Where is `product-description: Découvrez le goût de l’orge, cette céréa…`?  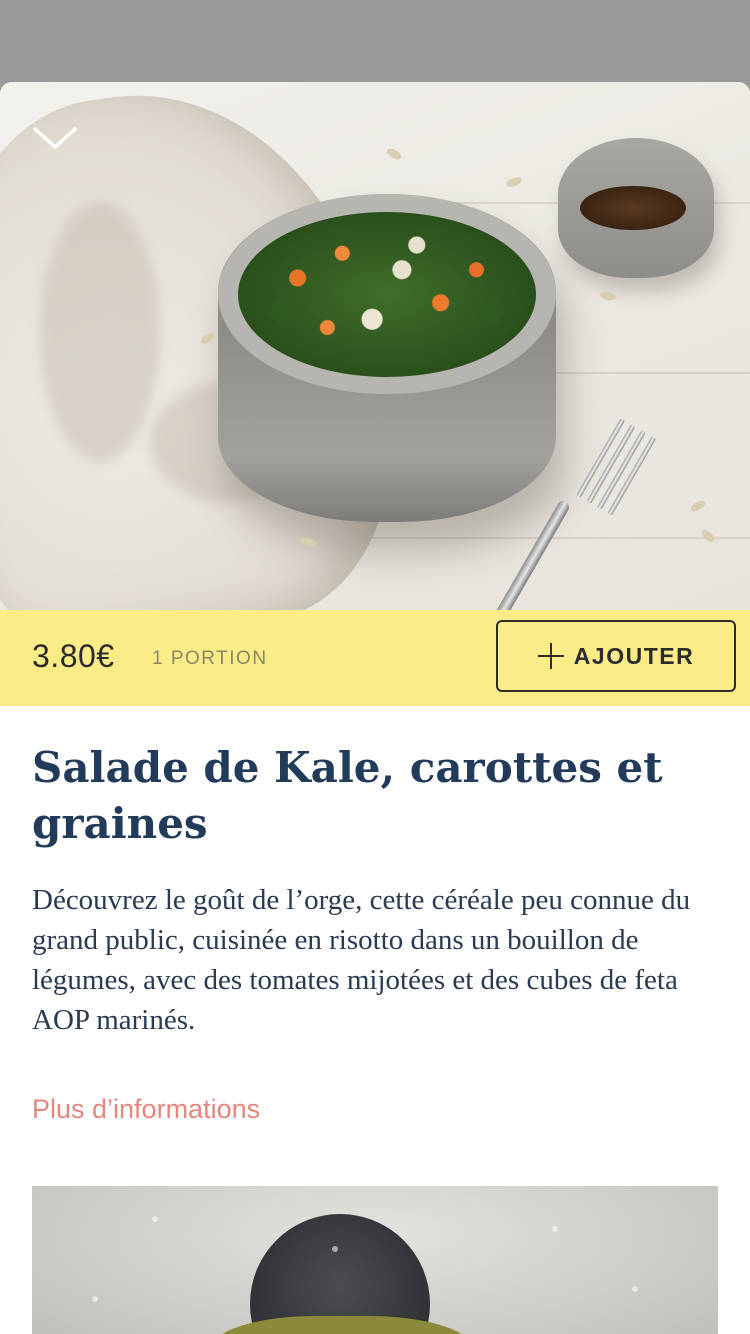 product-description: Découvrez le goût de l’orge, cette céréa… is located at coordinates (361, 960).